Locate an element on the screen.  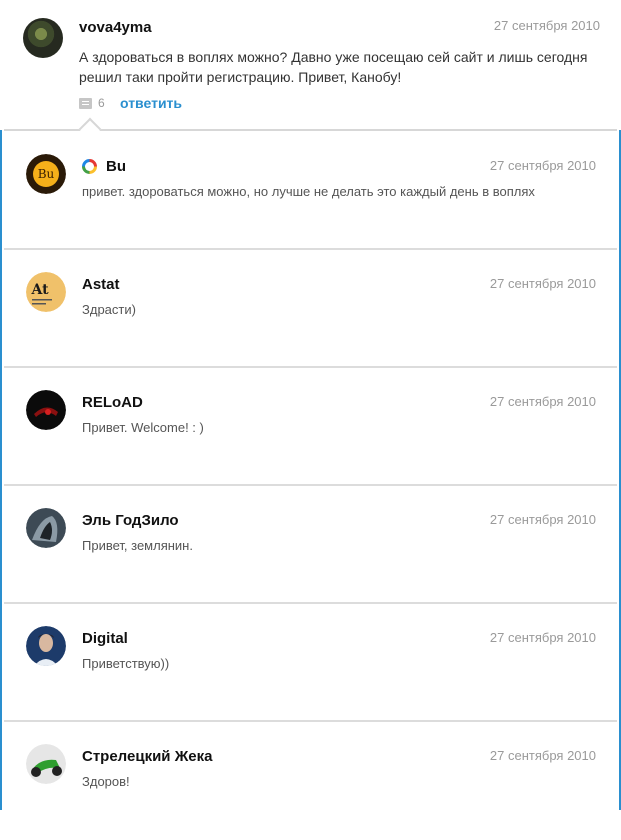
username: Astat is located at coordinates (101, 284).